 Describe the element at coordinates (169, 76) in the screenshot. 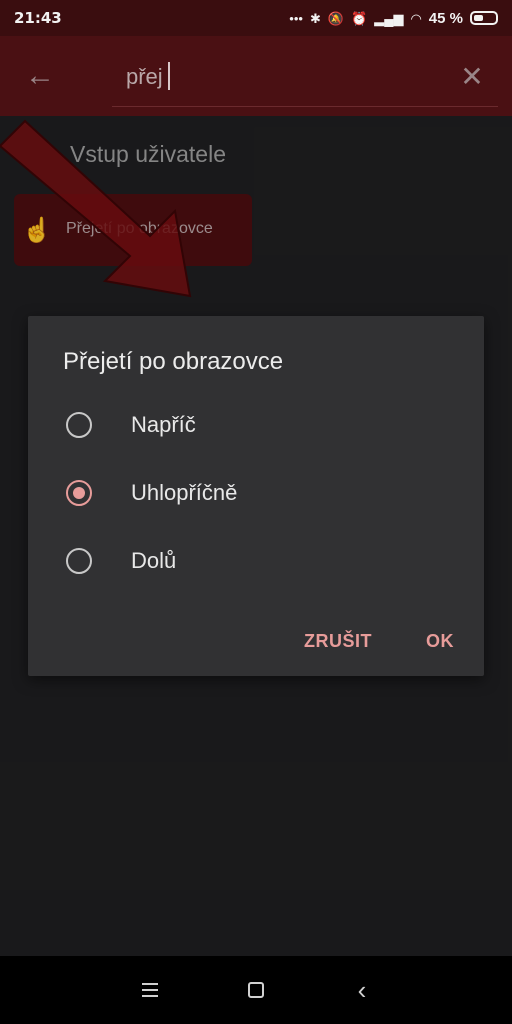

I see `text-caret` at that location.